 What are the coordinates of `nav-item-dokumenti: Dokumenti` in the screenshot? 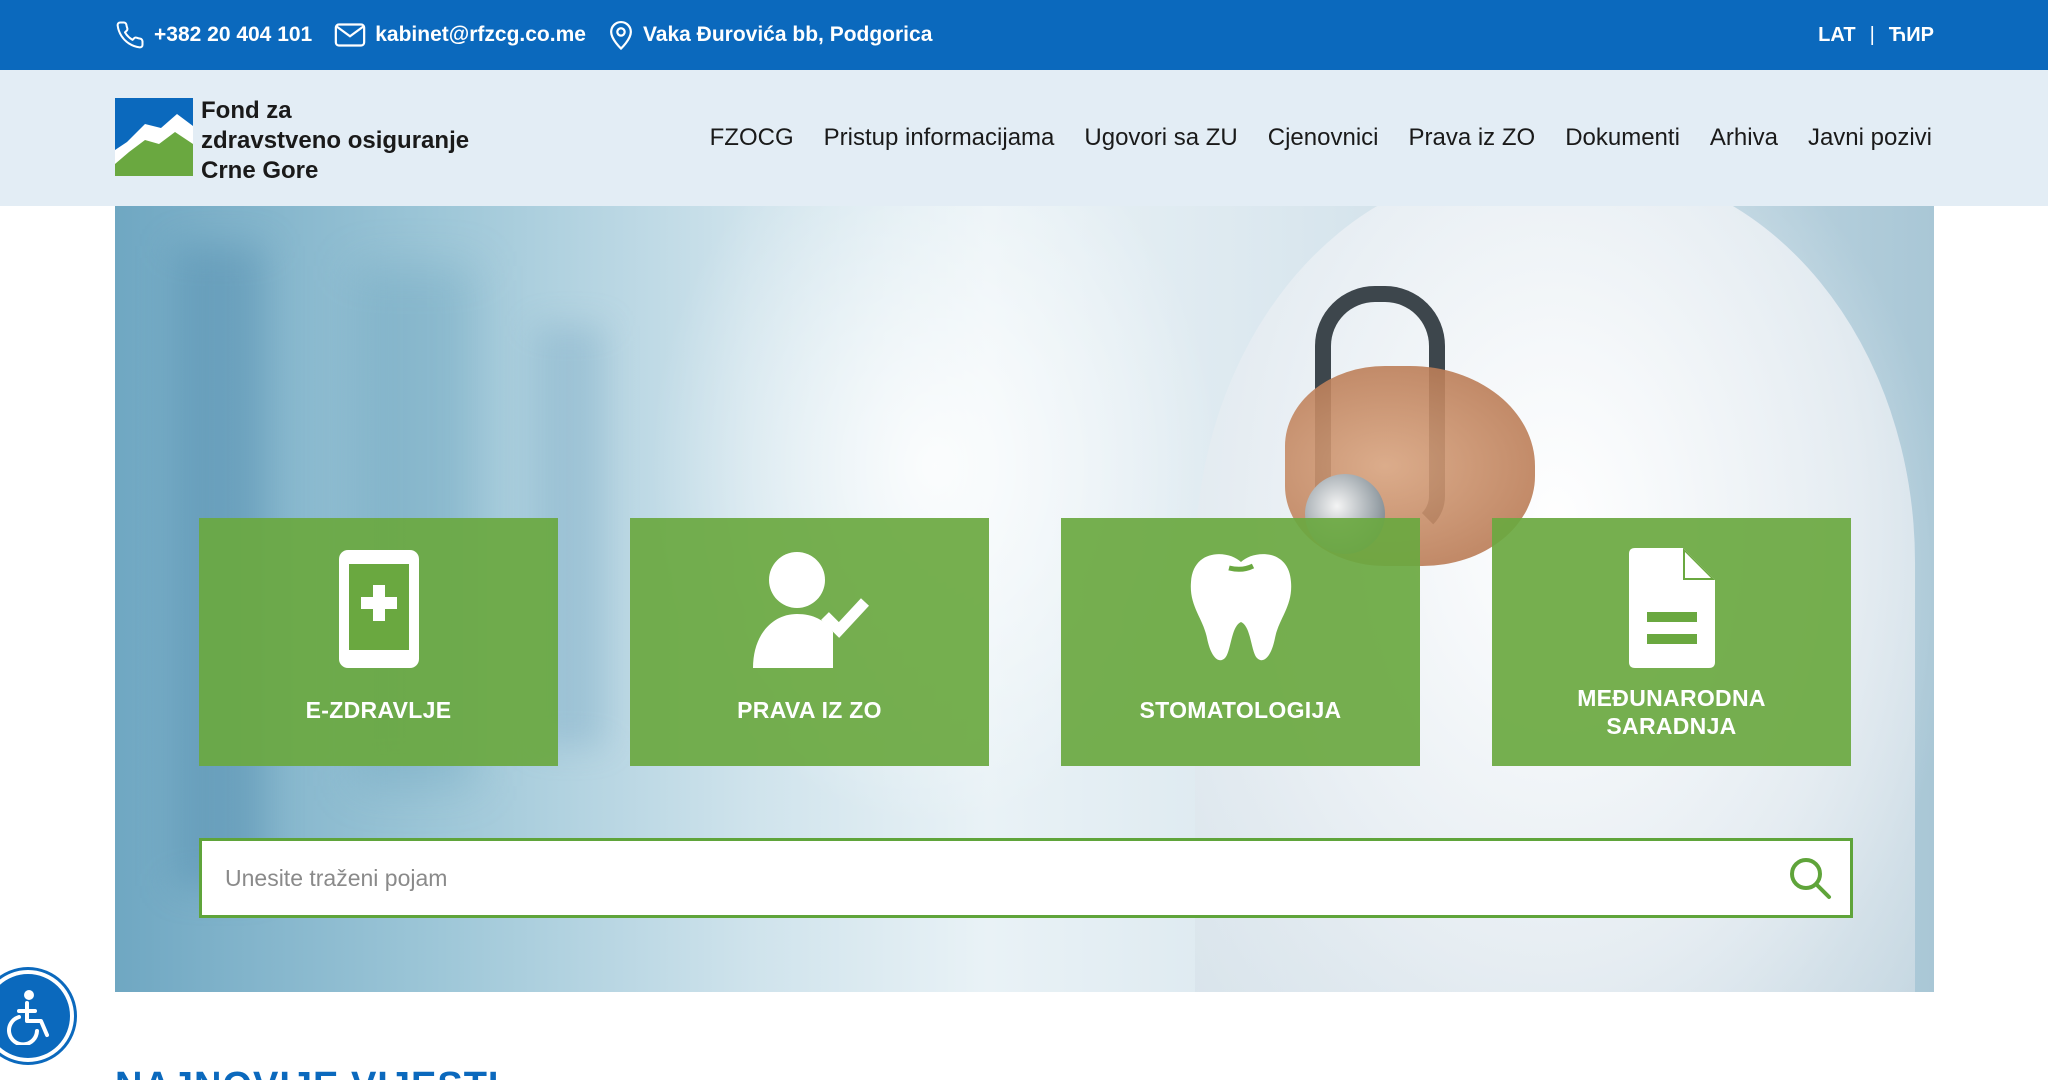 It's located at (1622, 138).